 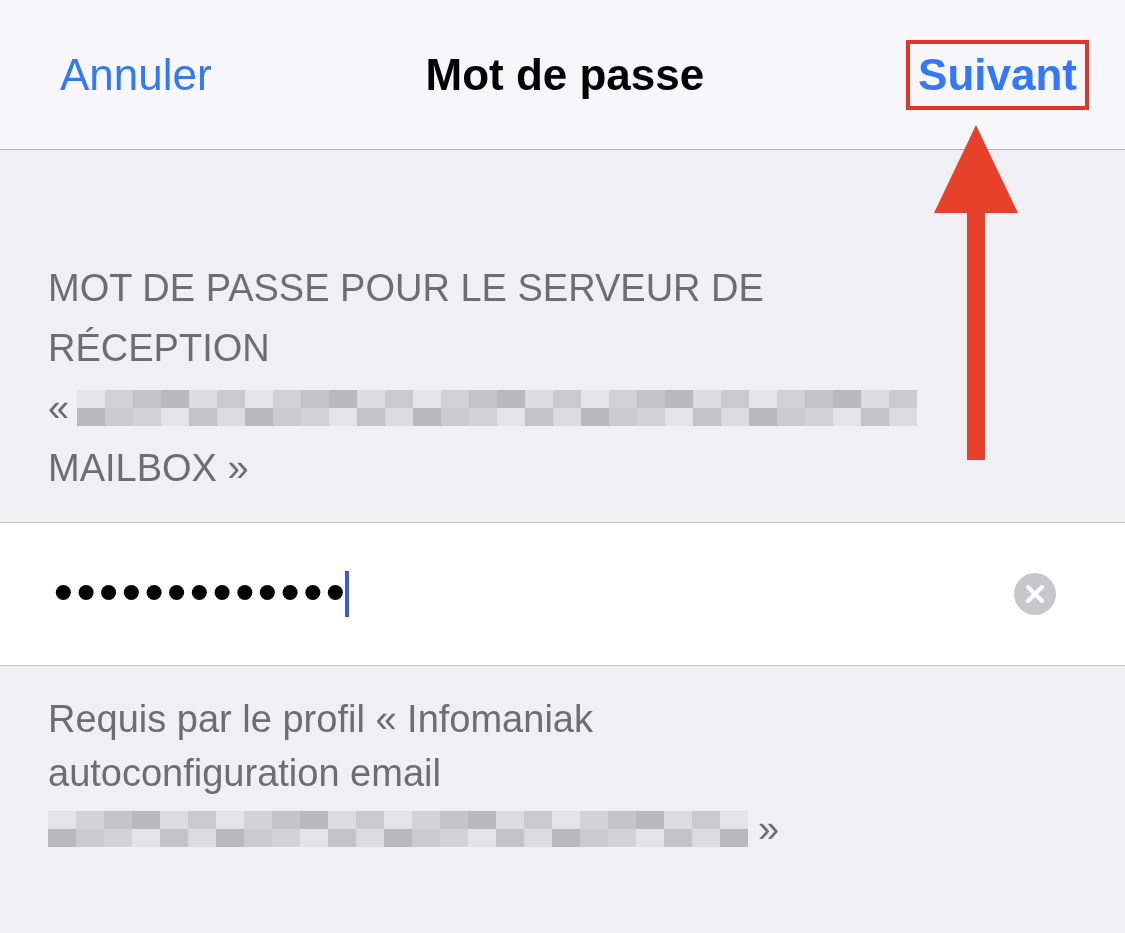 I want to click on footer-text: autoconfiguration email, so click(x=245, y=773).